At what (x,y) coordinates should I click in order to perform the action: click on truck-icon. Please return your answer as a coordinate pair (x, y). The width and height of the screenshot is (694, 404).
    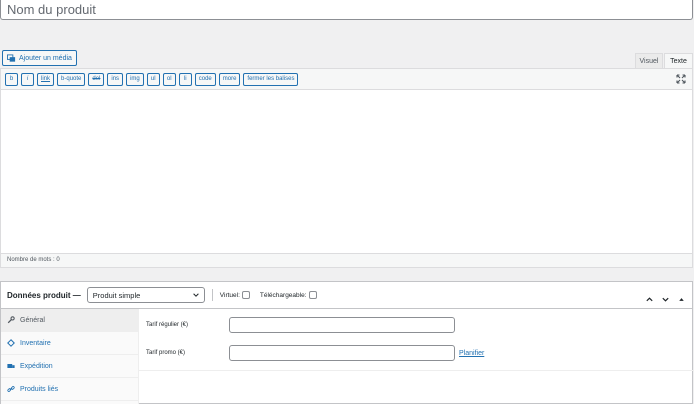
    Looking at the image, I should click on (11, 366).